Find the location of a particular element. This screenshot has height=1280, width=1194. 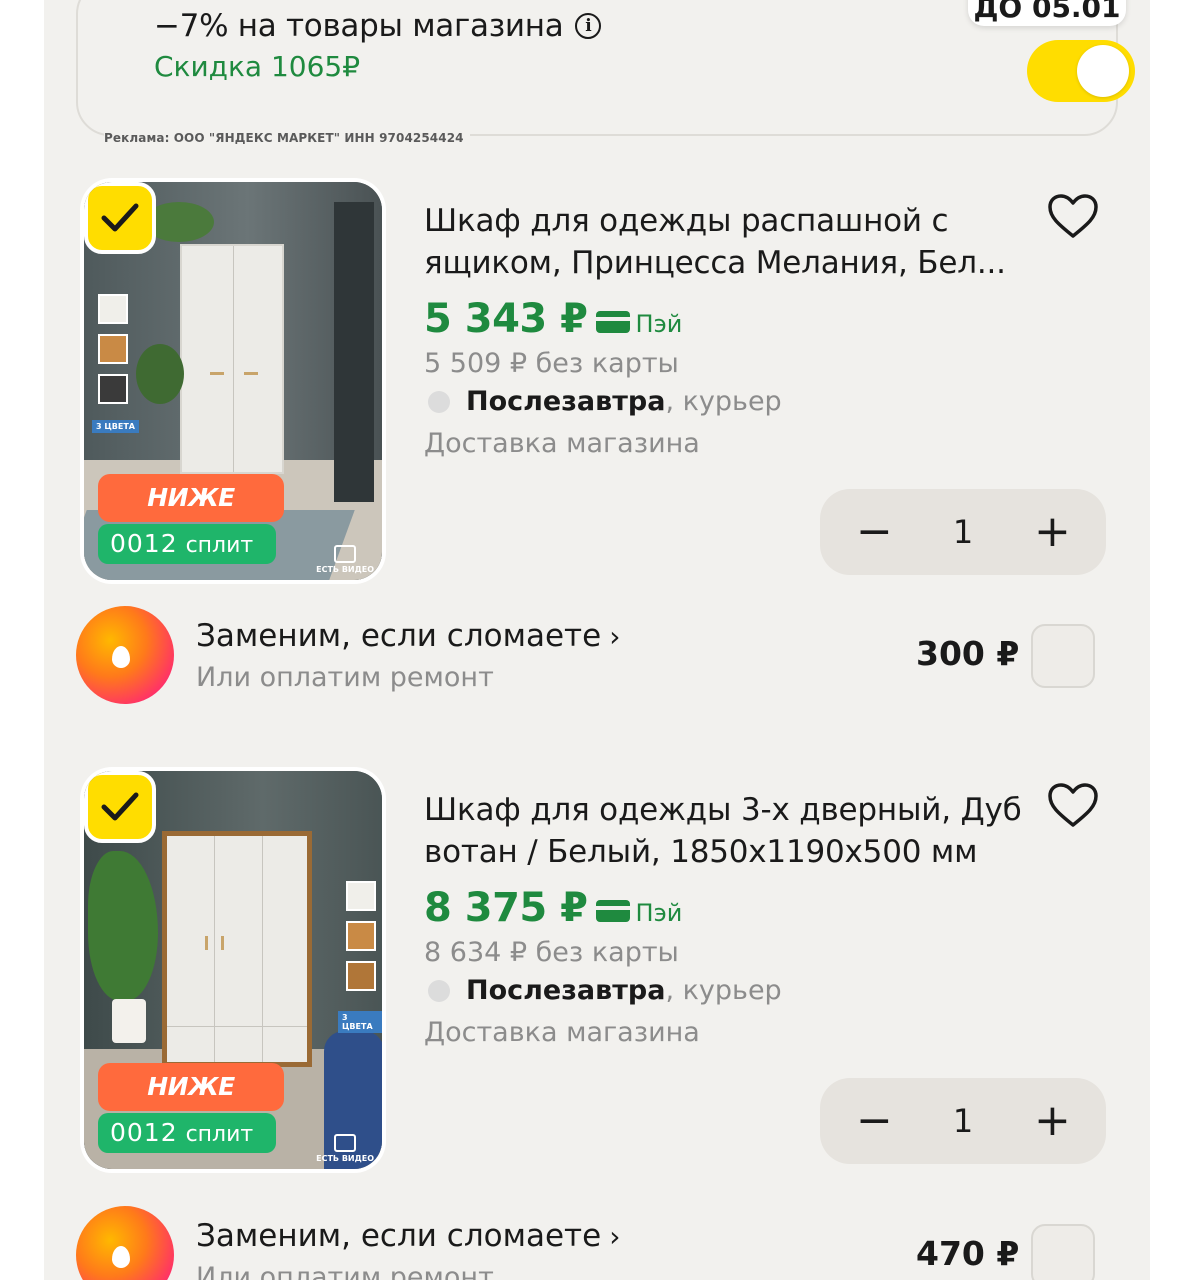

promo-title: −7% на товары магазина is located at coordinates (359, 26).